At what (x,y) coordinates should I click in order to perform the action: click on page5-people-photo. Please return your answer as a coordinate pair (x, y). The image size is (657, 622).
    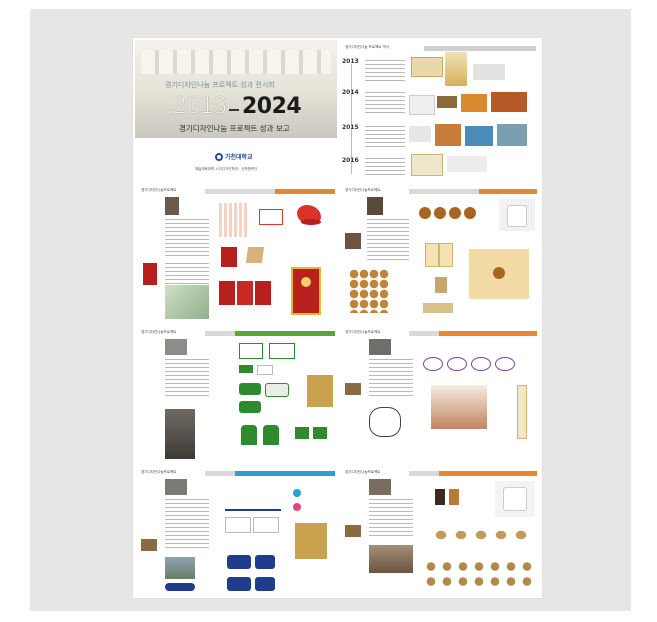
    Looking at the image, I should click on (180, 568).